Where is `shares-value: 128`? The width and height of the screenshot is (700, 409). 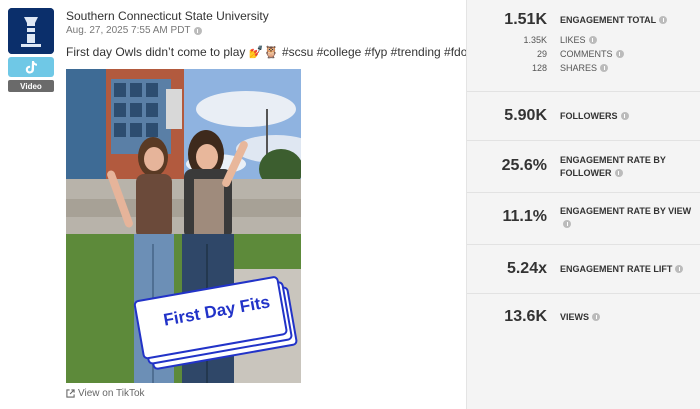 shares-value: 128 is located at coordinates (539, 68).